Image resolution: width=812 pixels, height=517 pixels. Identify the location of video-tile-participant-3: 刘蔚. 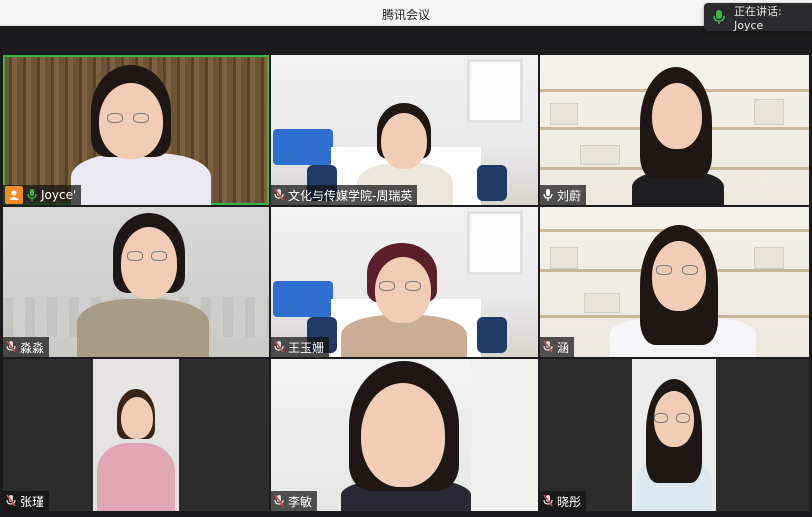
(674, 130).